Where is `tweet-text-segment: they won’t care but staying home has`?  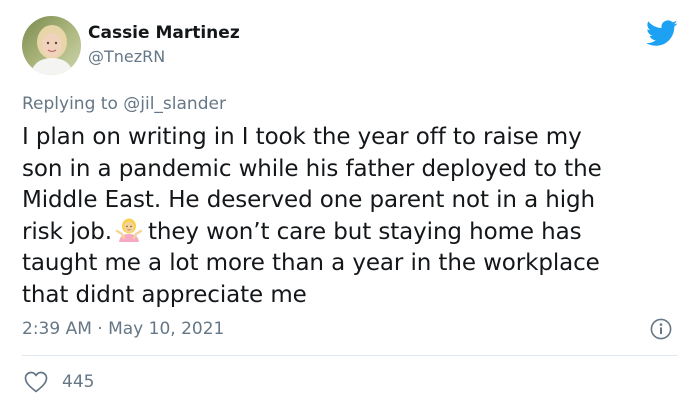 tweet-text-segment: they won’t care but staying home has is located at coordinates (364, 231).